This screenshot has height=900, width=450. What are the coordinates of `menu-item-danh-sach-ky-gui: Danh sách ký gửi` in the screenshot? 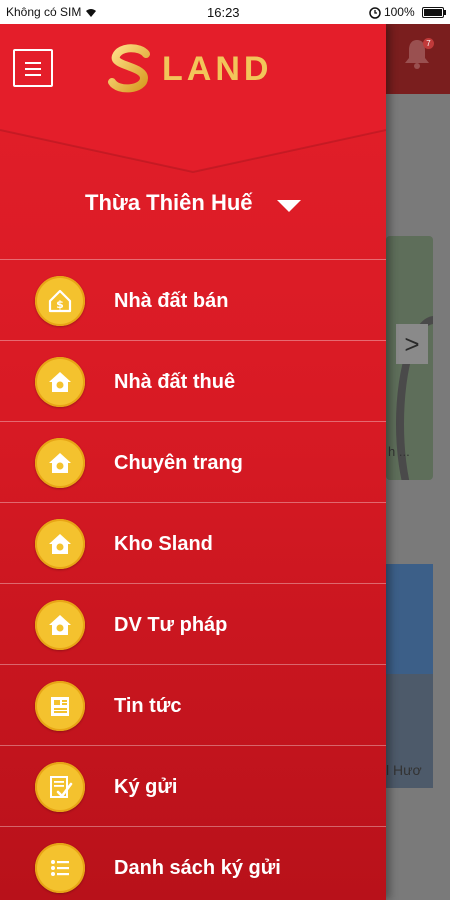 It's located at (193, 863).